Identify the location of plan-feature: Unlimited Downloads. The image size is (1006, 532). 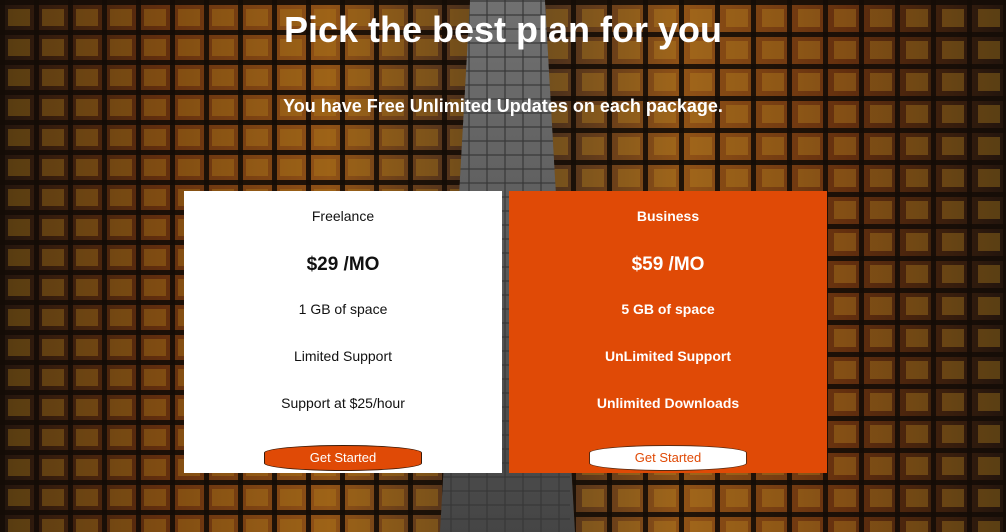
(668, 403).